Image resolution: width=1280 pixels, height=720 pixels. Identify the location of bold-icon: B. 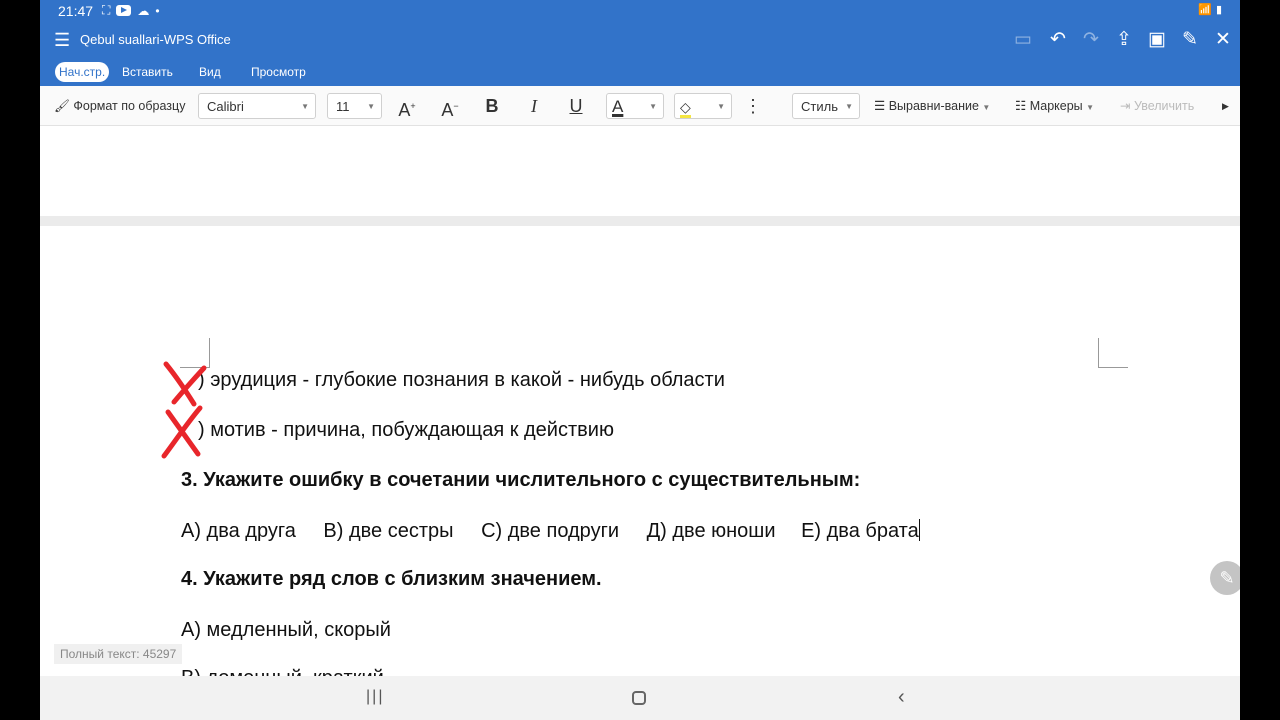
(492, 106).